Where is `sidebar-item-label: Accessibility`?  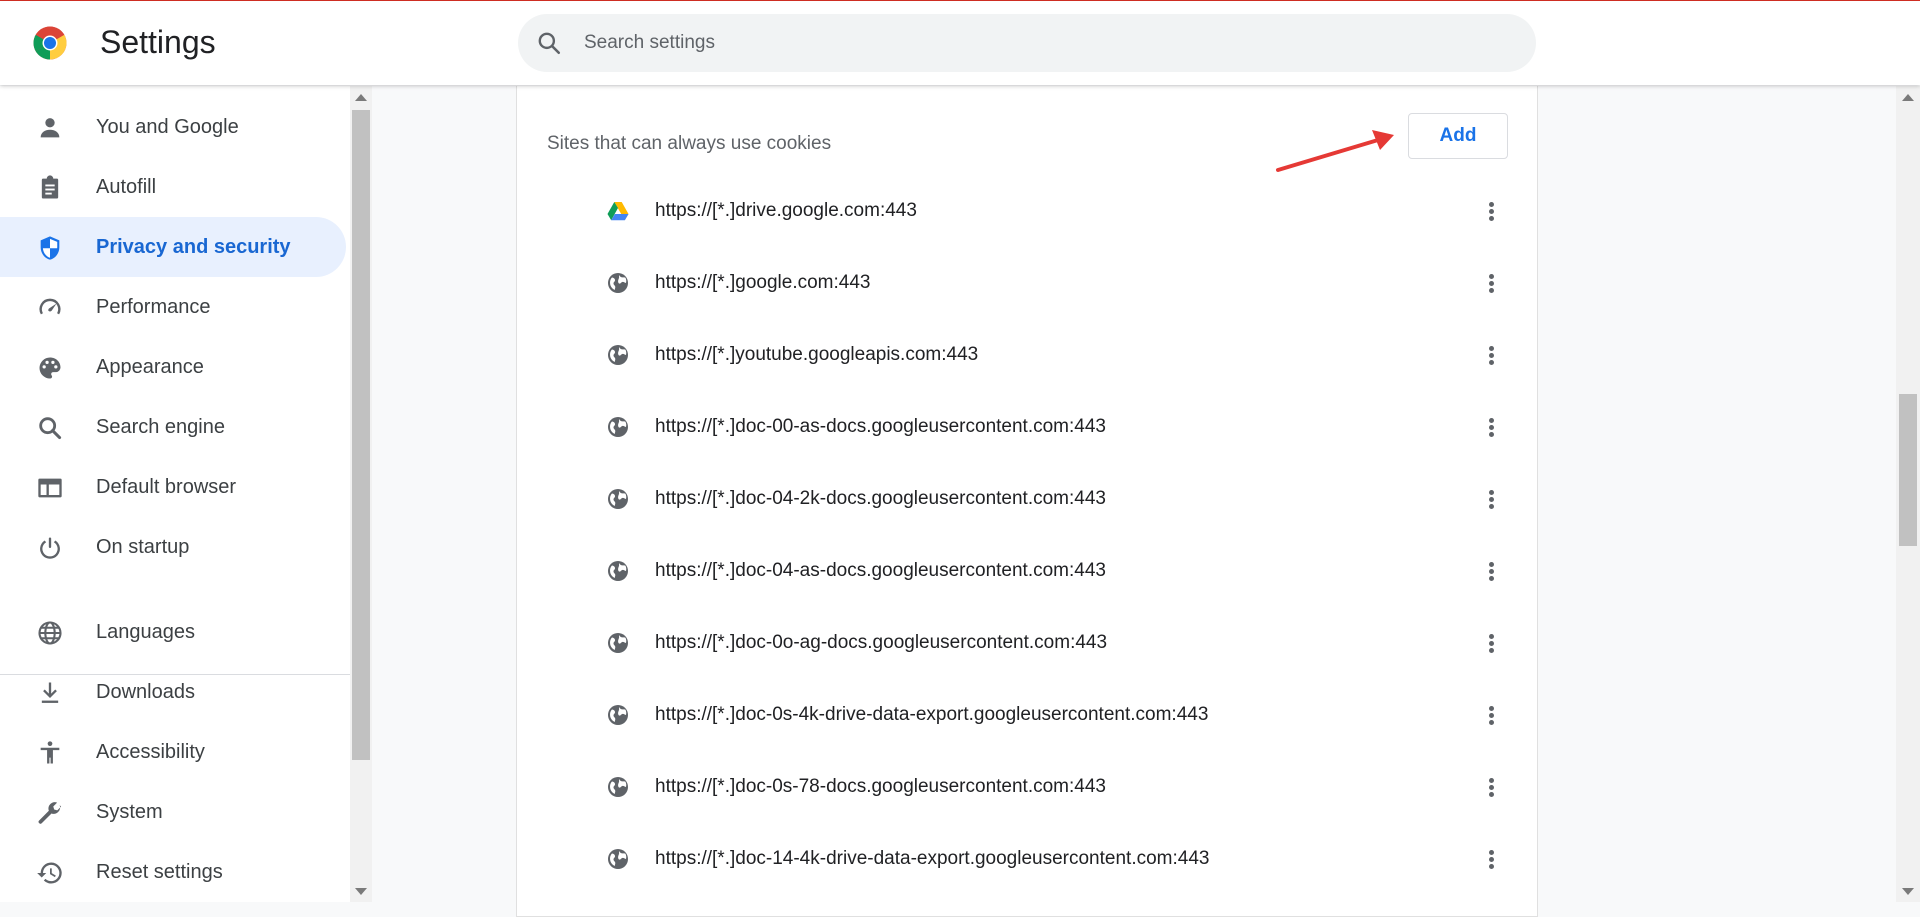 sidebar-item-label: Accessibility is located at coordinates (150, 752).